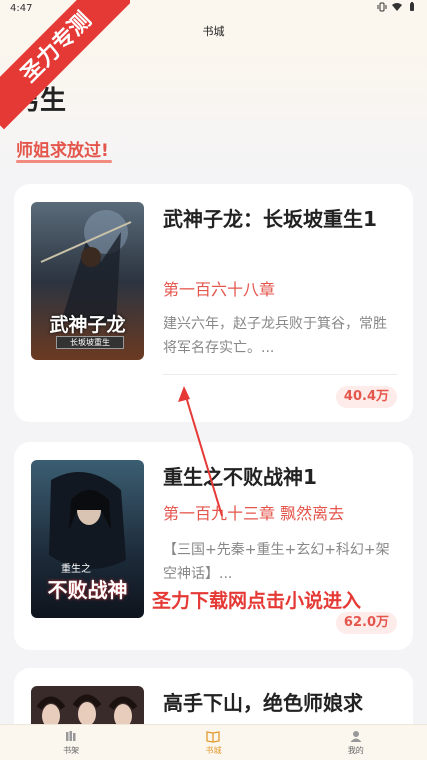  What do you see at coordinates (87, 325) in the screenshot?
I see `cover-title: 武神子龙` at bounding box center [87, 325].